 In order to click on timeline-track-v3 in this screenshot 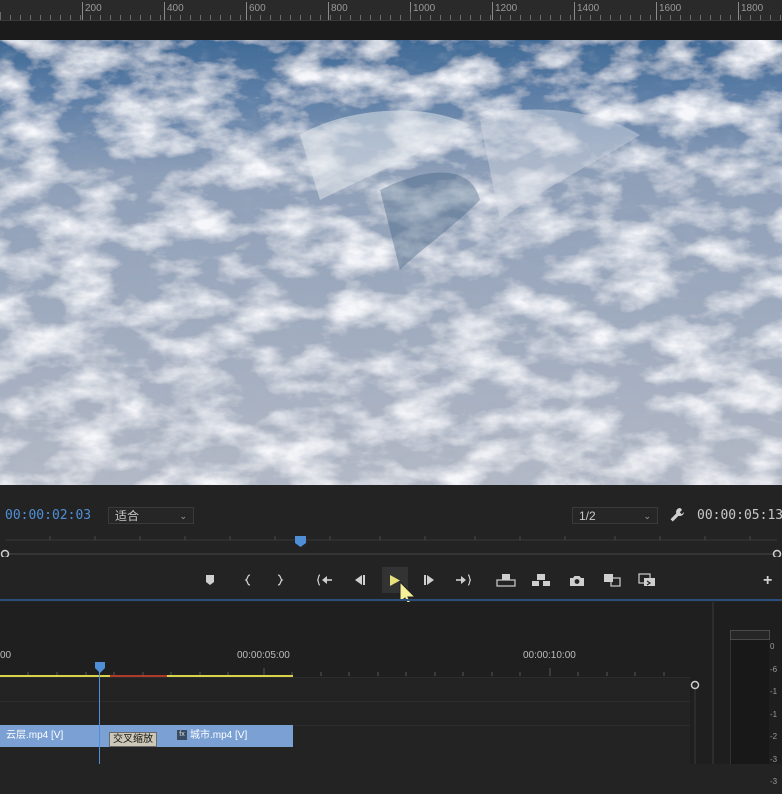, I will do `click(345, 689)`.